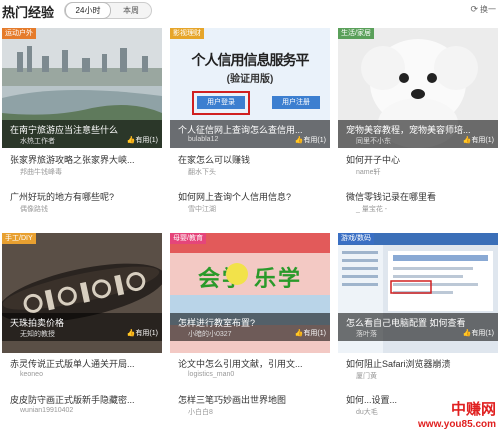 The image size is (500, 432). What do you see at coordinates (366, 376) in the screenshot?
I see `list-item-author: 厦门黄` at bounding box center [366, 376].